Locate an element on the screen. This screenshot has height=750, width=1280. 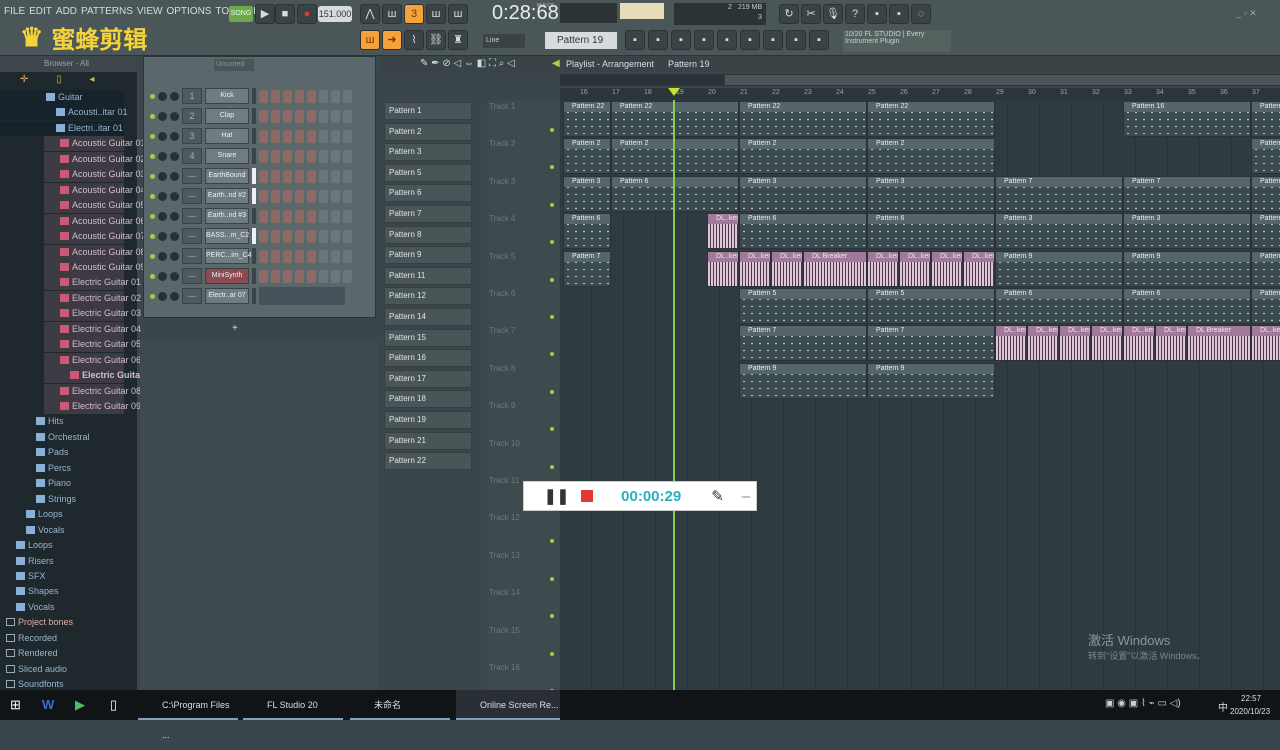
pattern-clip: Pattern 3 is located at coordinates (803, 193).